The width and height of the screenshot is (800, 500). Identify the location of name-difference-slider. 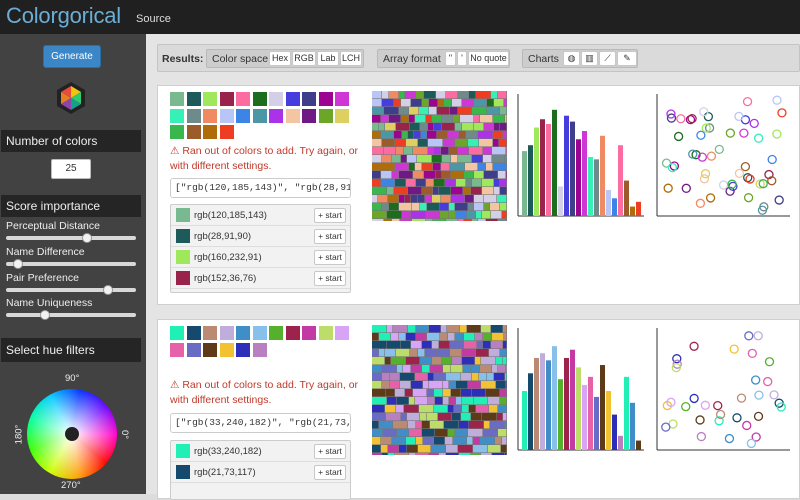
(71, 264).